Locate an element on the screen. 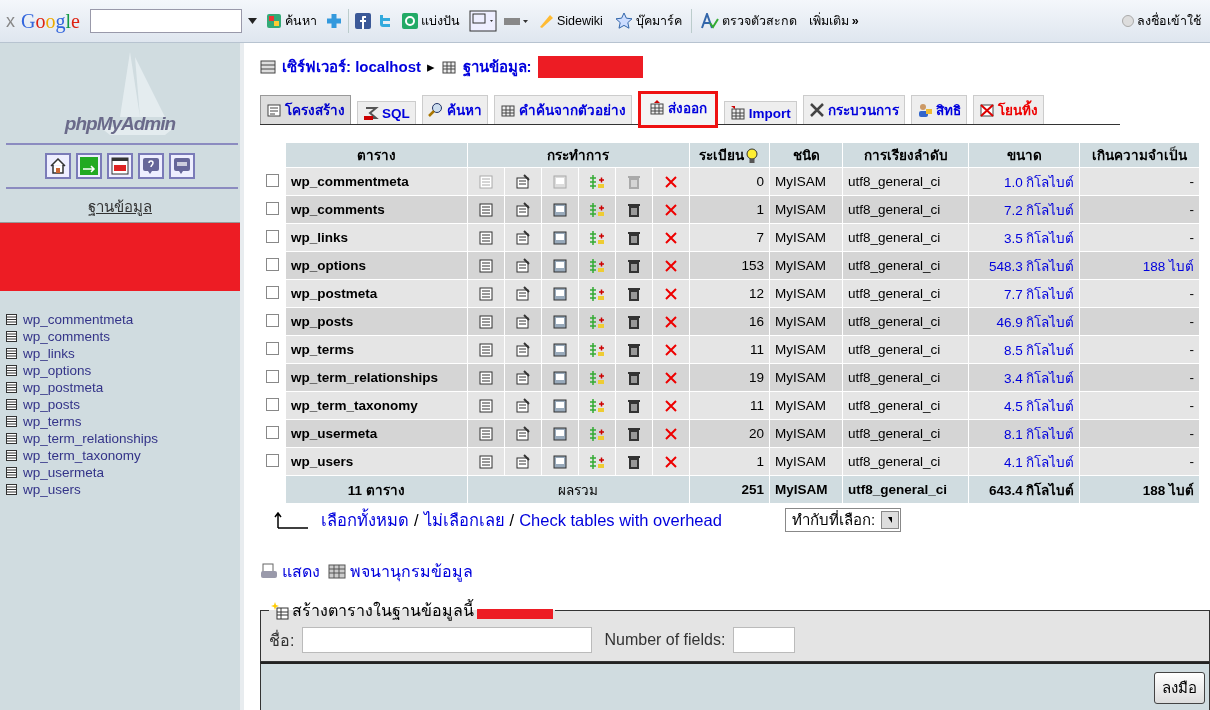 This screenshot has width=1210, height=710. table-link: wp_options is located at coordinates (123, 370).